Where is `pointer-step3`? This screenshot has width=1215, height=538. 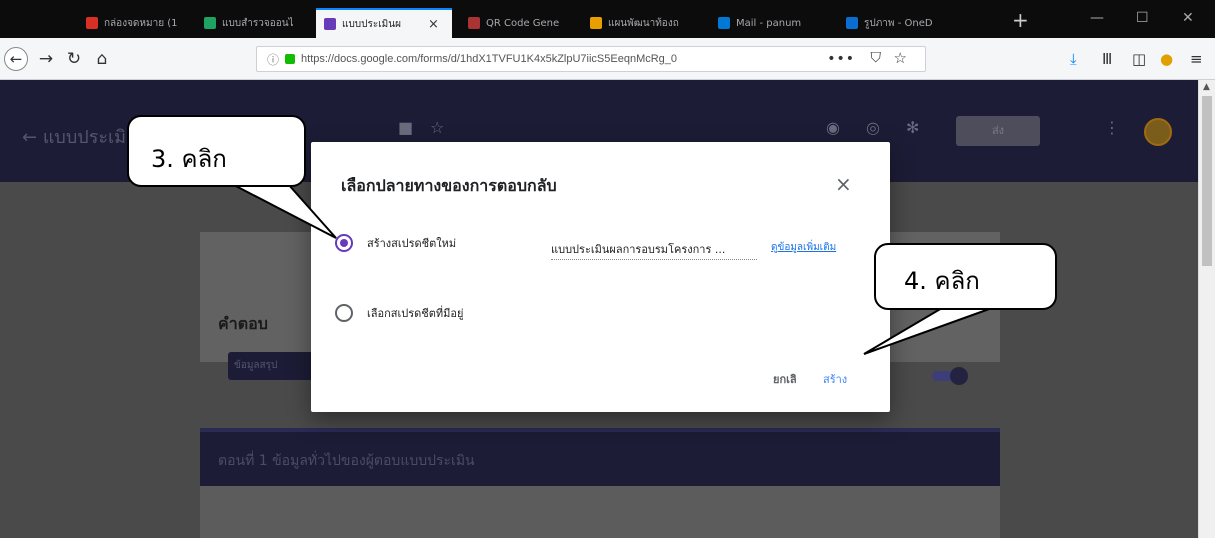
pointer-step3 is located at coordinates (284, 211).